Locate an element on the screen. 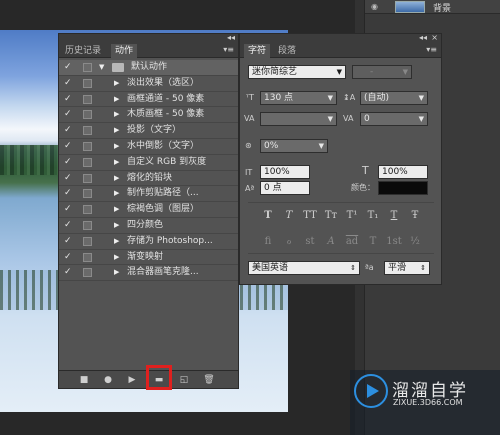  small-caps-button: Tт is located at coordinates (331, 215).